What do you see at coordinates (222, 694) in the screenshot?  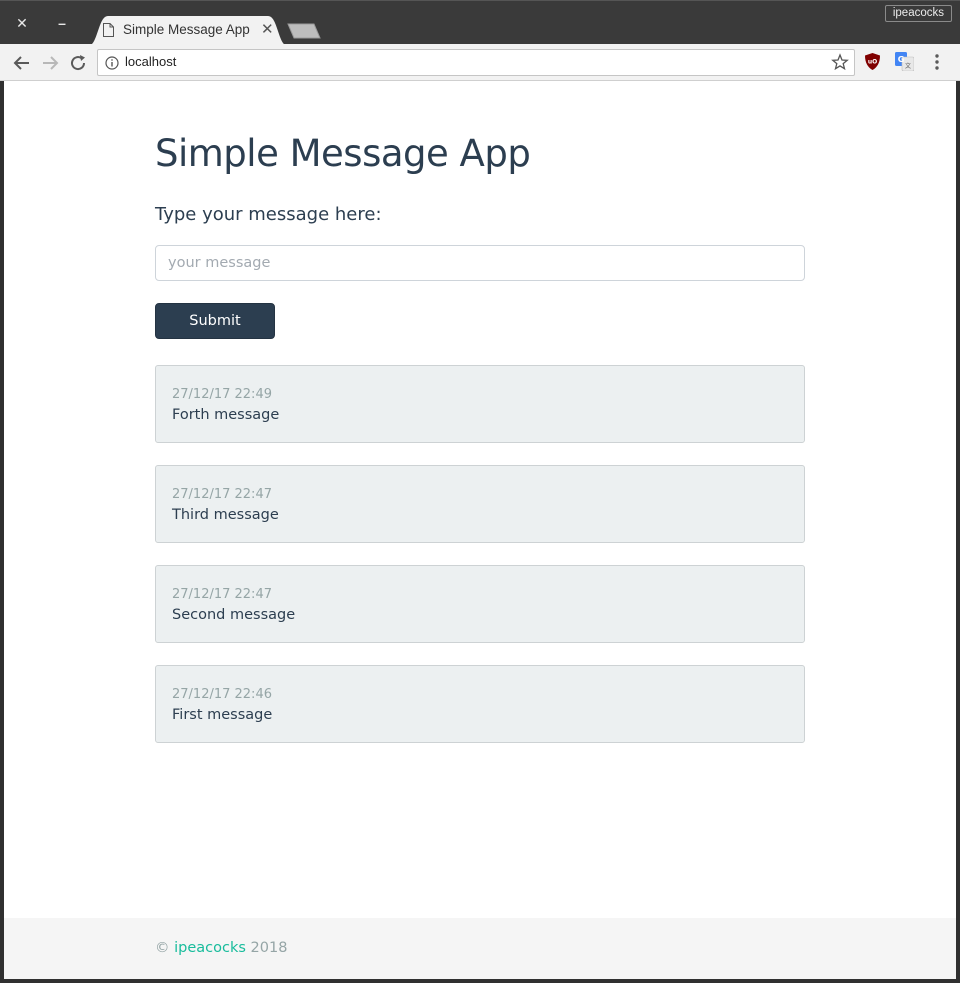 I see `message-timestamp: 27/12/17 22:46` at bounding box center [222, 694].